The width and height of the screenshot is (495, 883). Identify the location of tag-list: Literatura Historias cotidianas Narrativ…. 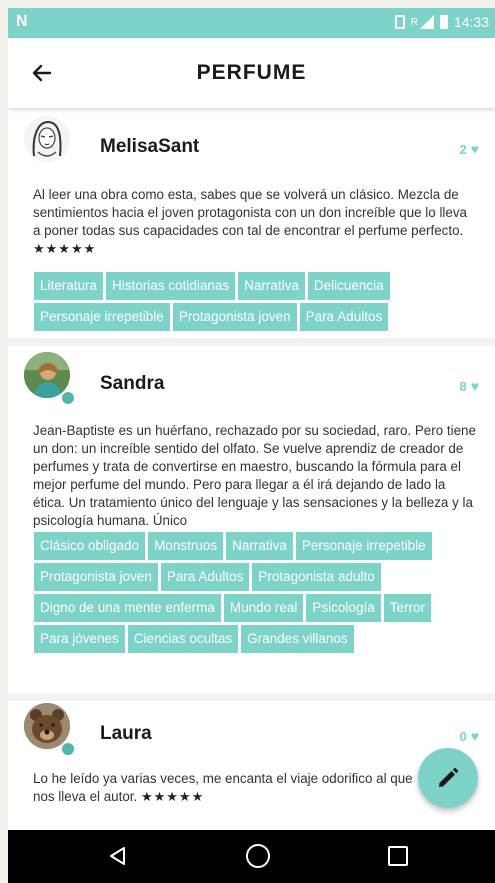
(254, 301).